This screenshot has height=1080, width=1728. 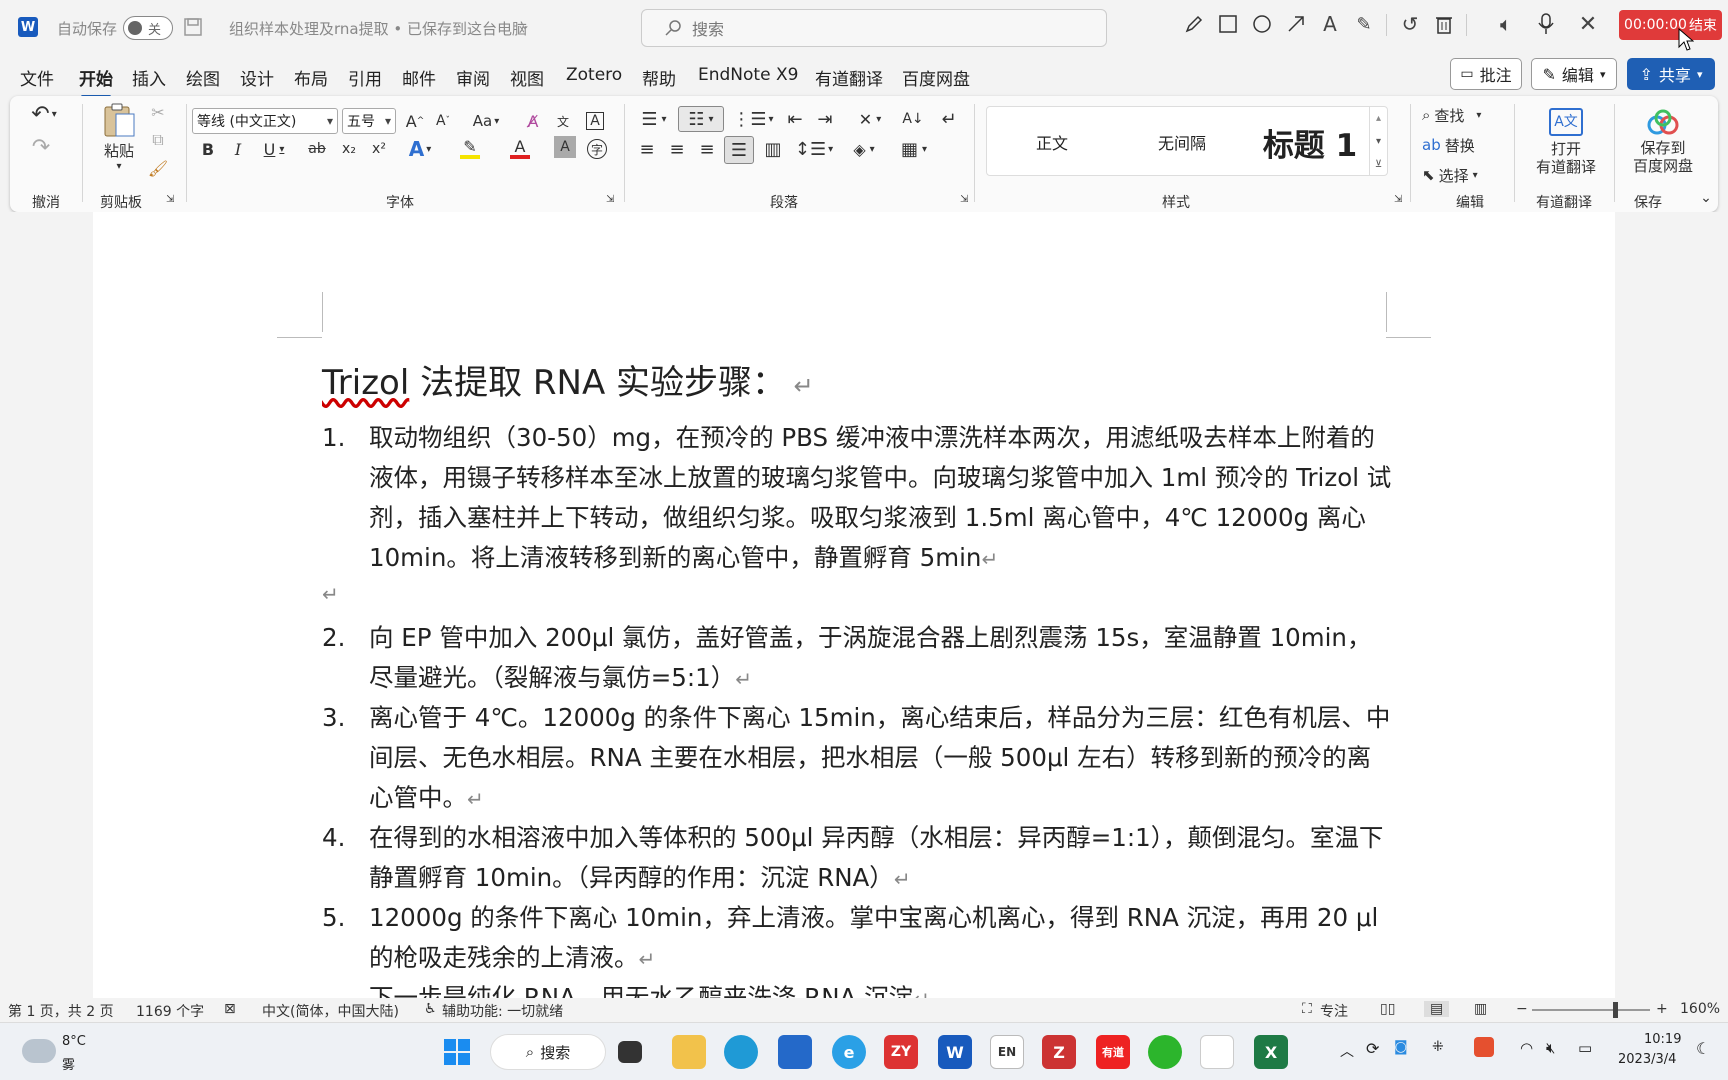 What do you see at coordinates (230, 1009) in the screenshot?
I see `proofing-icon: ⊠` at bounding box center [230, 1009].